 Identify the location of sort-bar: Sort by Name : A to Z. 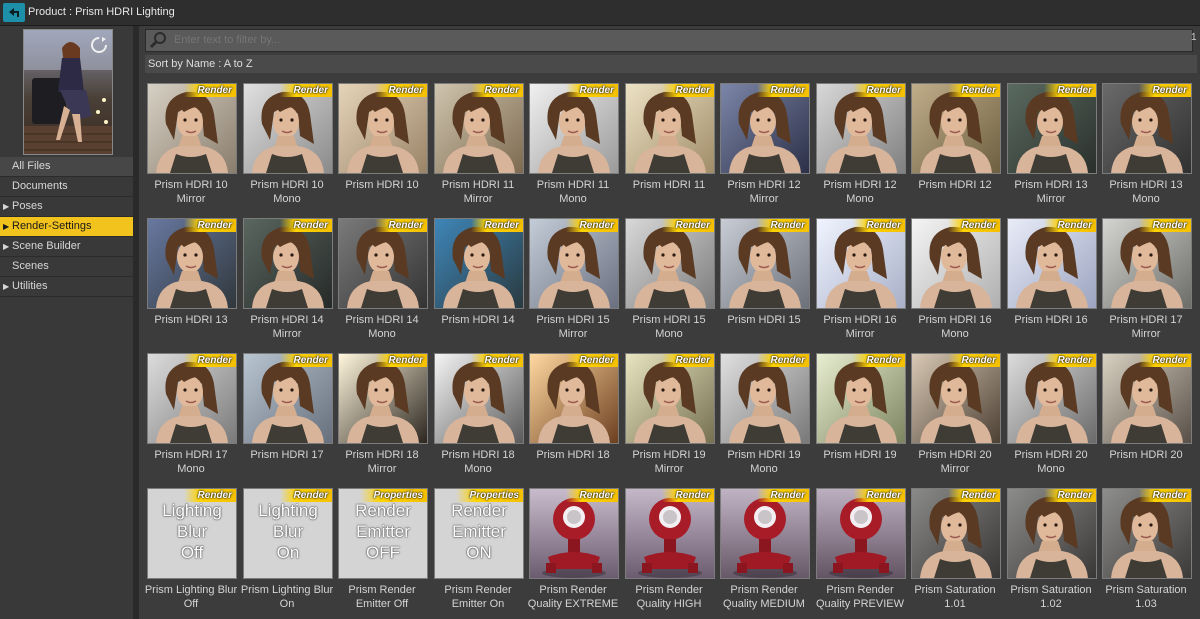
(671, 64).